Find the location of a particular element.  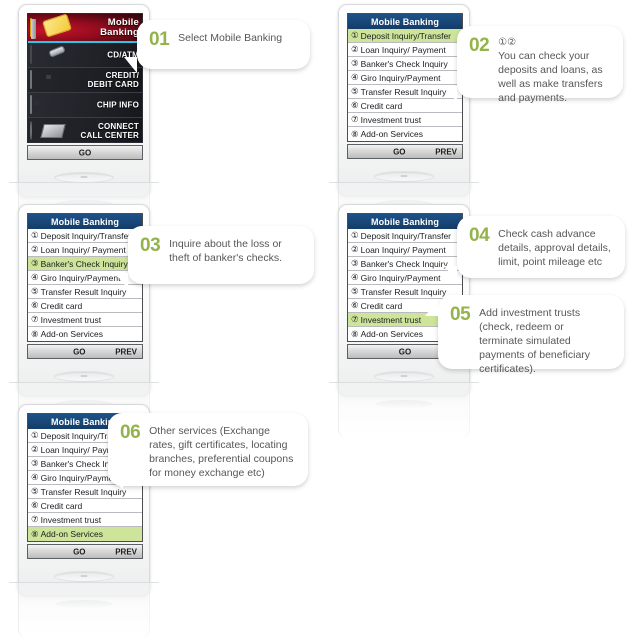

list-item: ⑤ Transfer Result Inquiry is located at coordinates (85, 492).